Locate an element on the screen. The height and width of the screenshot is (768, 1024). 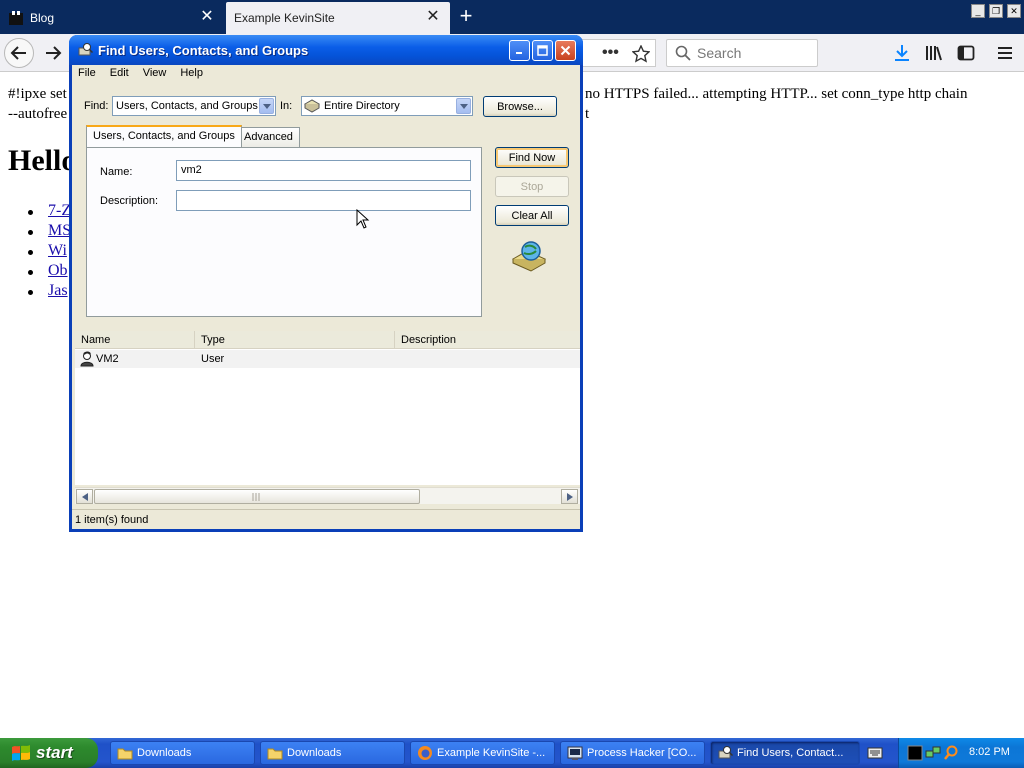
result-type: User is located at coordinates (213, 359).